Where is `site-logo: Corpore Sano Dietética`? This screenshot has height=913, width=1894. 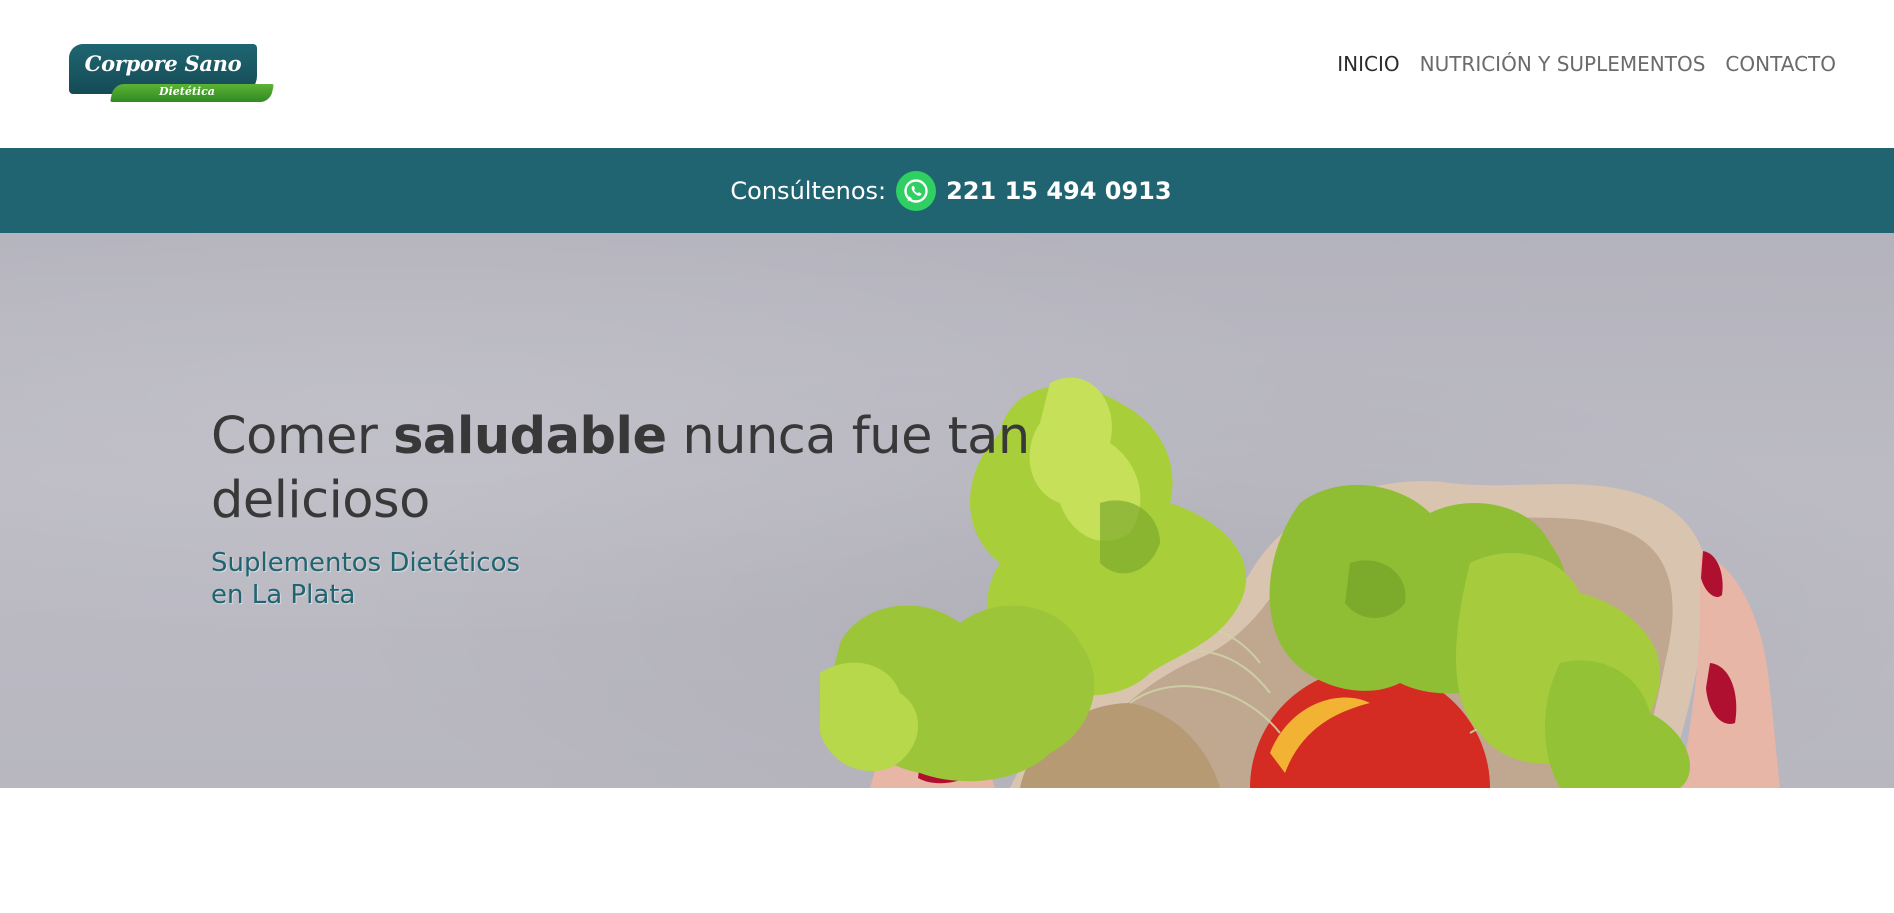 site-logo: Corpore Sano Dietética is located at coordinates (171, 75).